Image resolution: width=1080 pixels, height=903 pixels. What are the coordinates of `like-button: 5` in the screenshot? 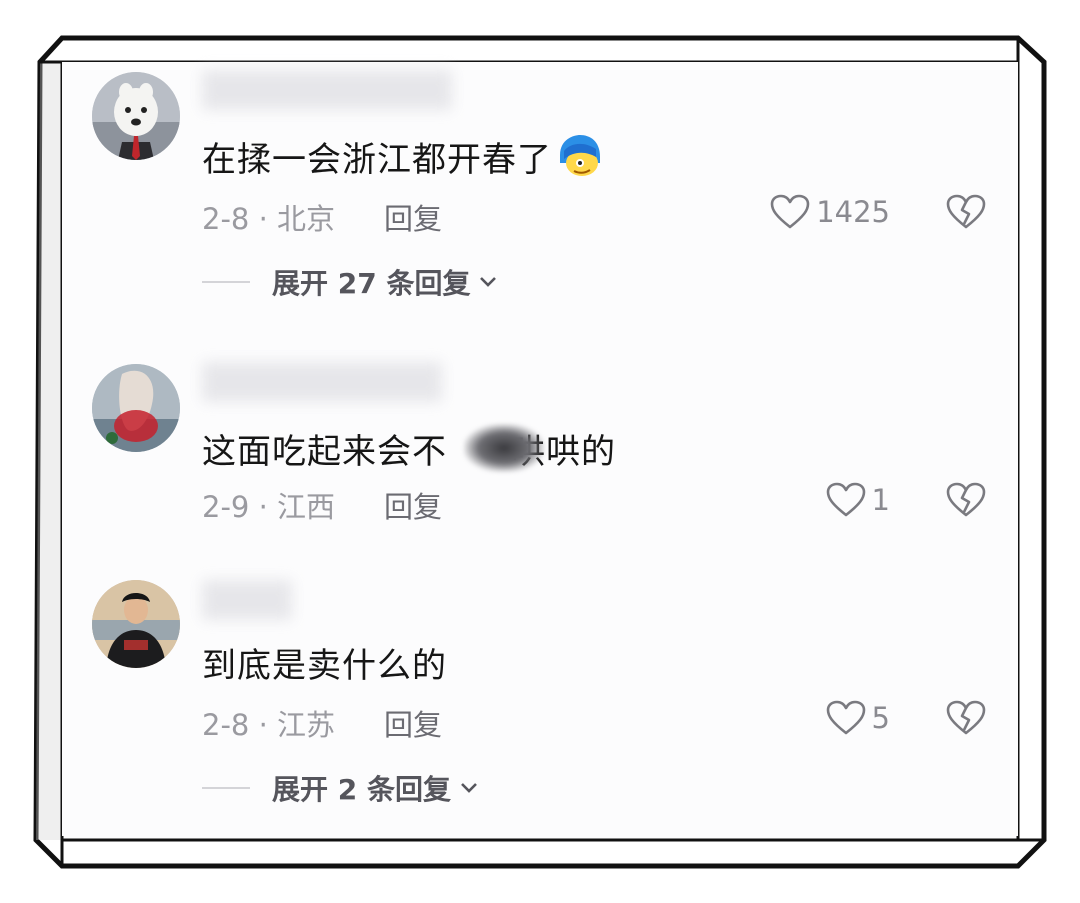 It's located at (858, 718).